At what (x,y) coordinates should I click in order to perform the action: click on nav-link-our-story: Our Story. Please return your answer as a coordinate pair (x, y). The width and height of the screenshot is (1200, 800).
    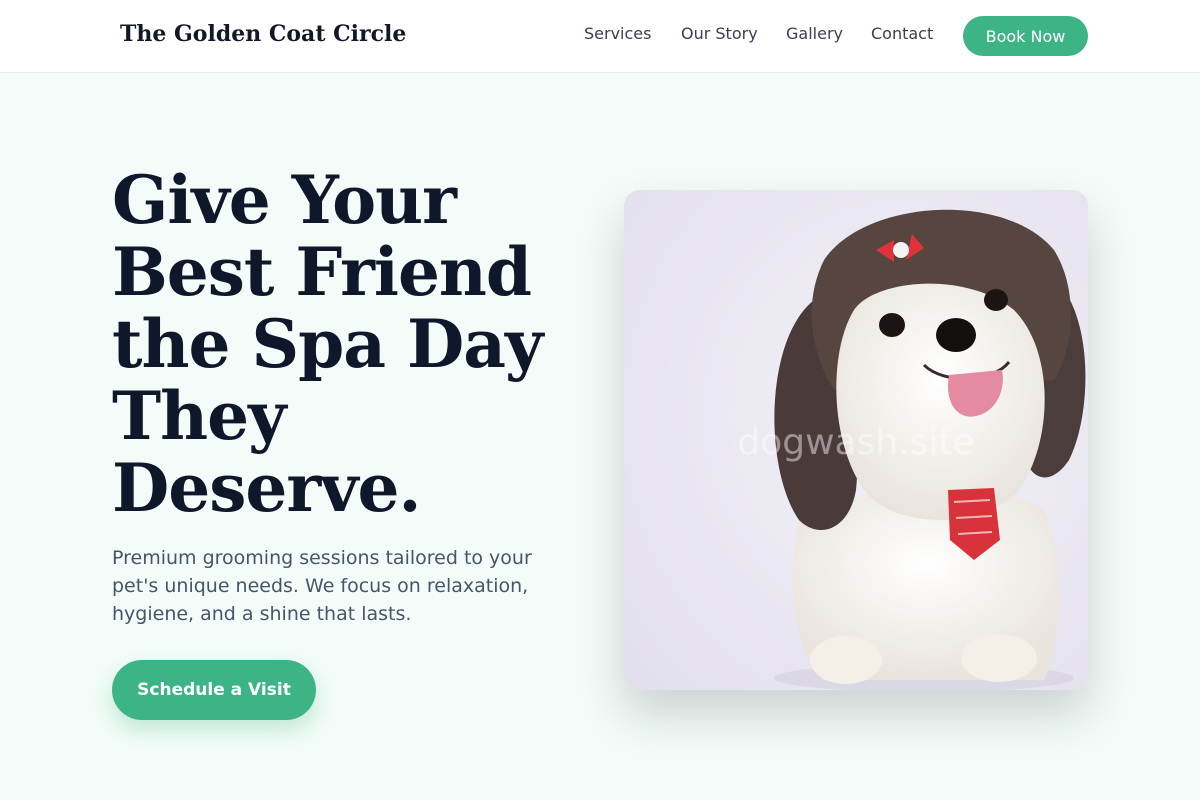
    Looking at the image, I should click on (719, 33).